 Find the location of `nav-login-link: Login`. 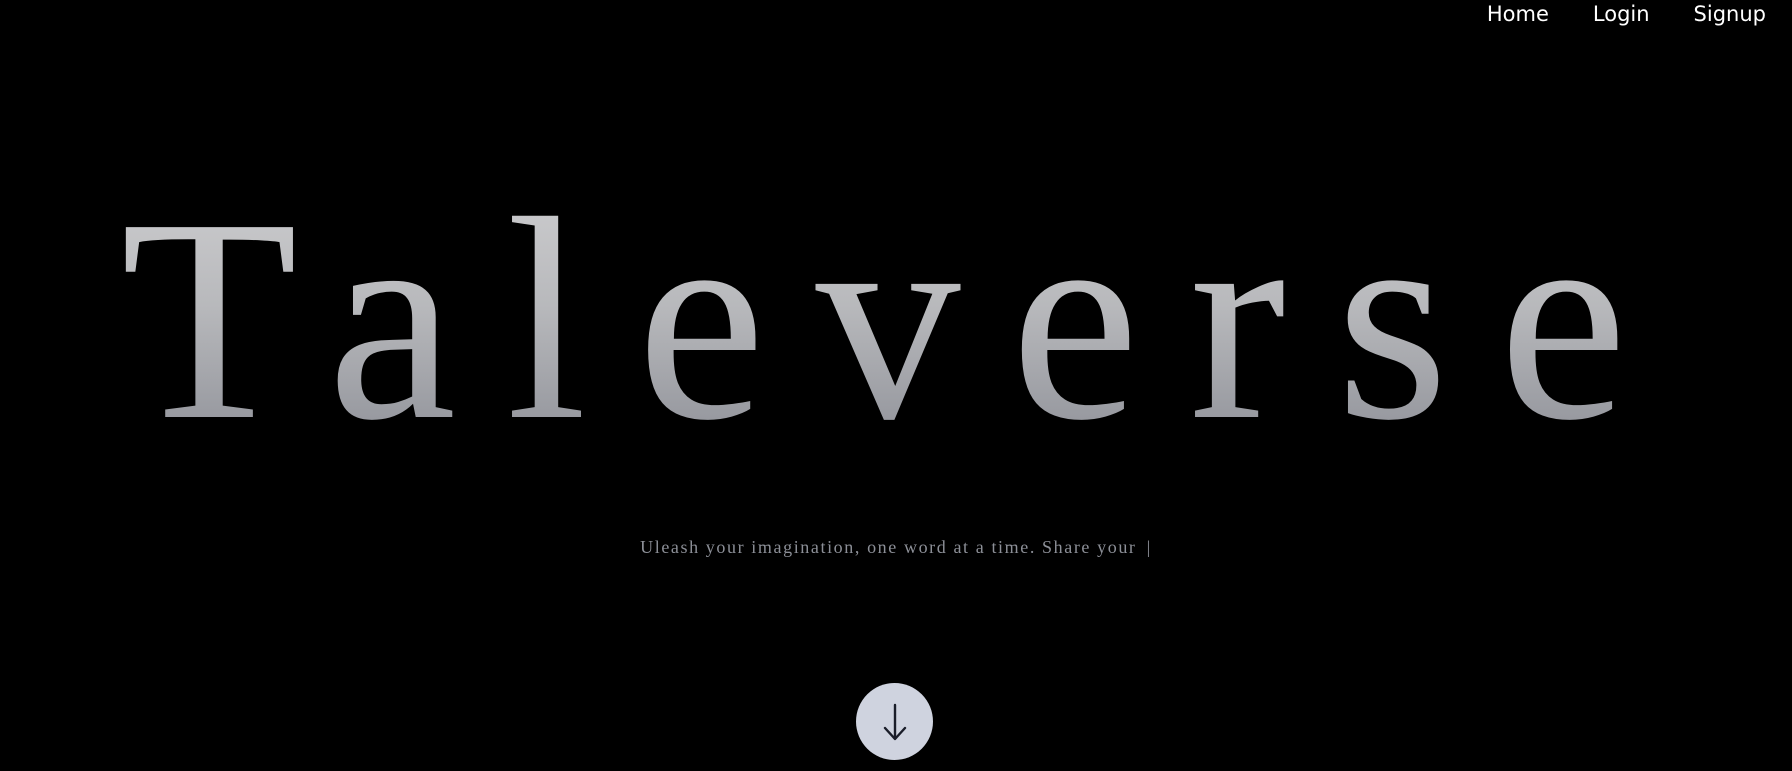

nav-login-link: Login is located at coordinates (1621, 14).